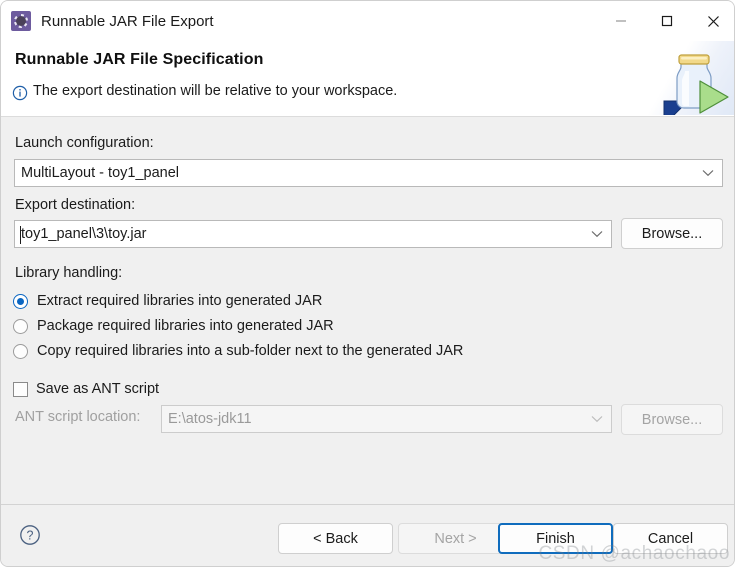 This screenshot has height=567, width=735. I want to click on help-icon: ?, so click(30, 537).